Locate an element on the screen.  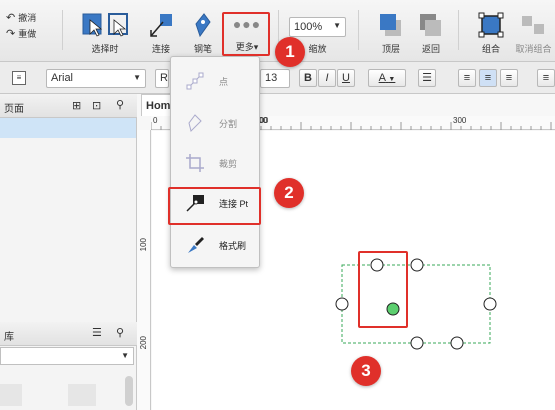
tab-home-label: Hom is located at coordinates (158, 106).